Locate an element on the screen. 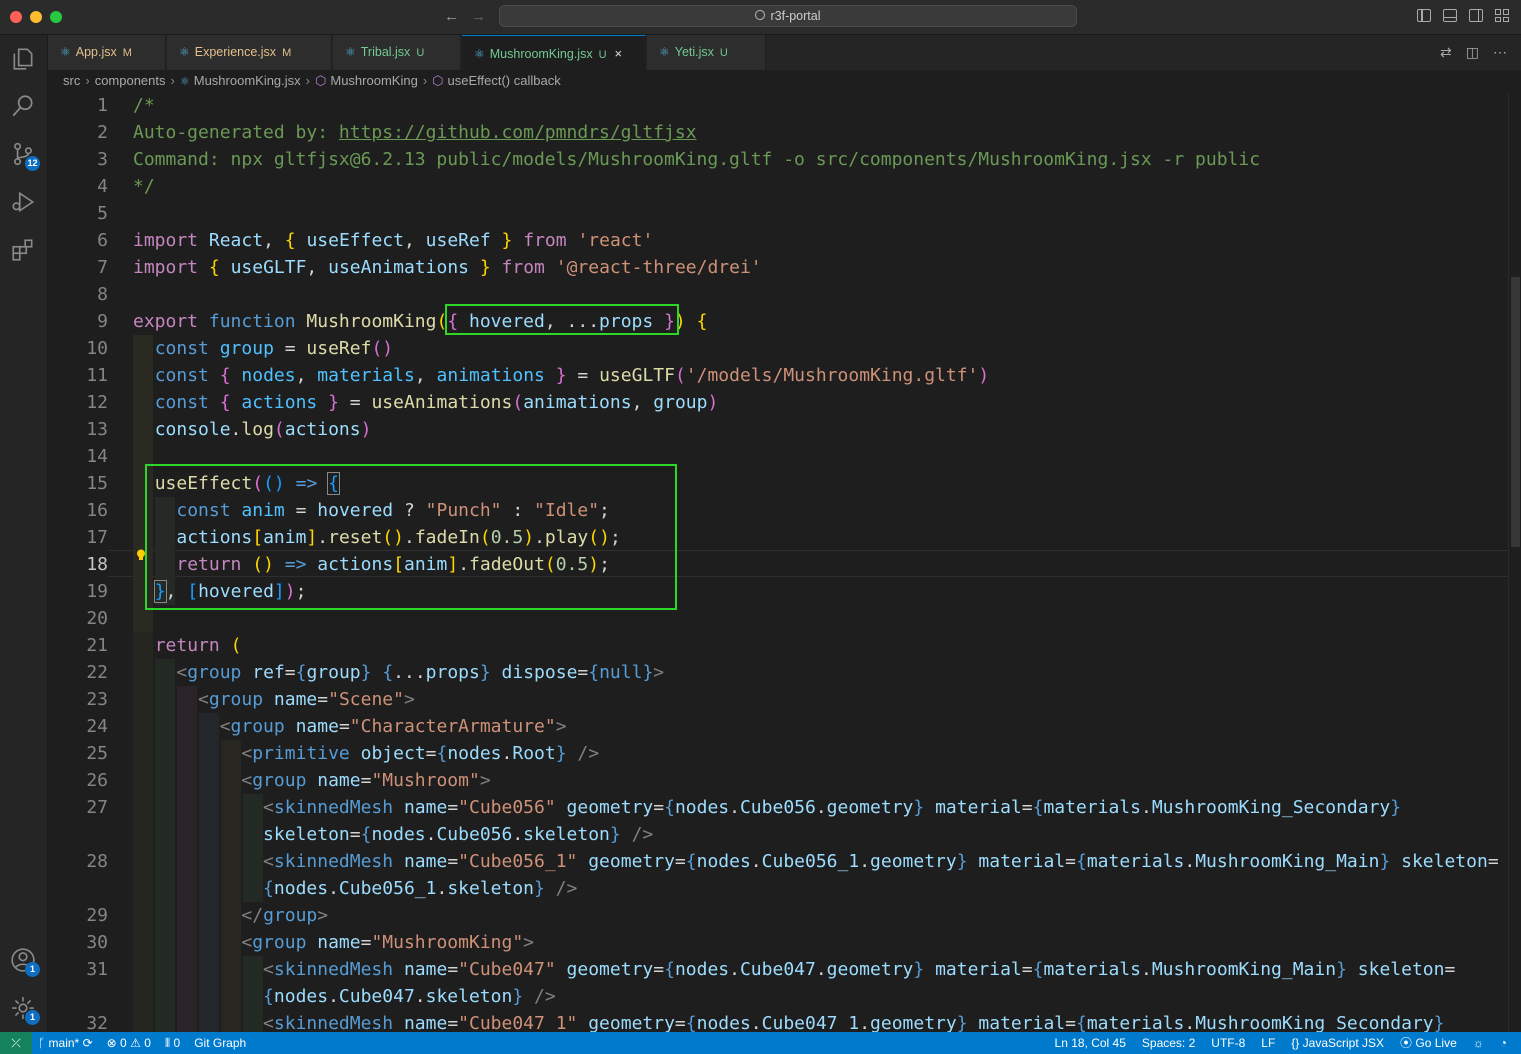 Image resolution: width=1521 pixels, height=1054 pixels. gltfjsx-link: https://github.com/pmndrs/gltfjsx is located at coordinates (518, 132).